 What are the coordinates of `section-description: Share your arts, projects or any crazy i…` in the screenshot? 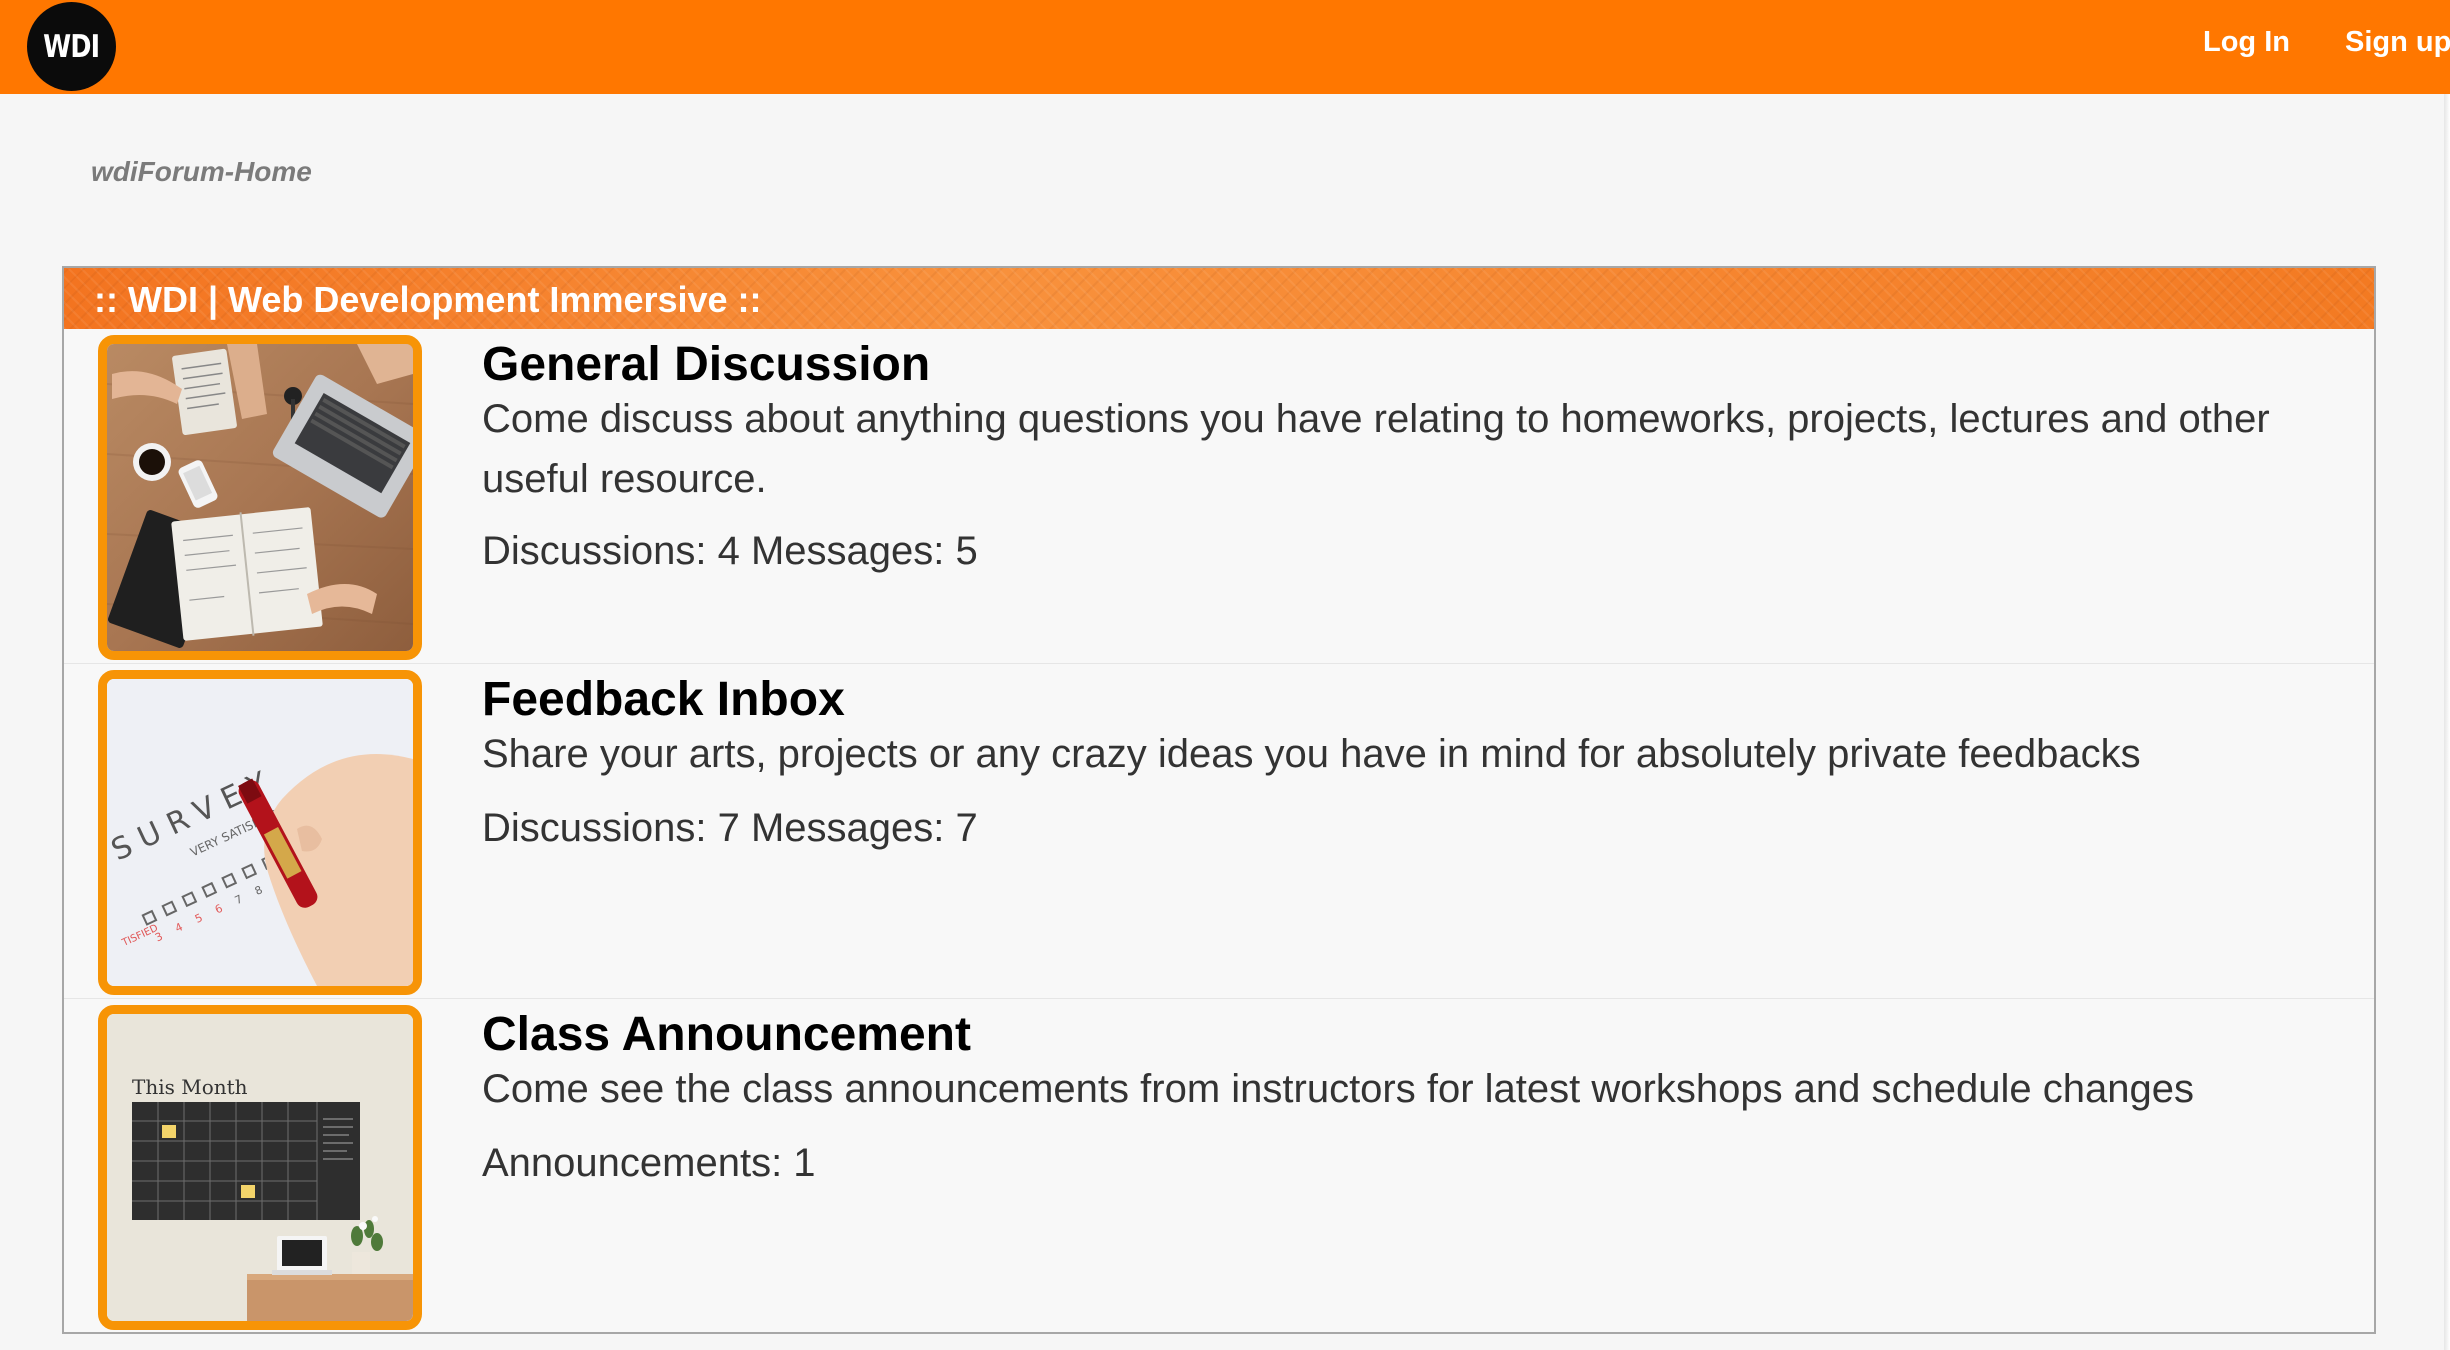 It's located at (1311, 754).